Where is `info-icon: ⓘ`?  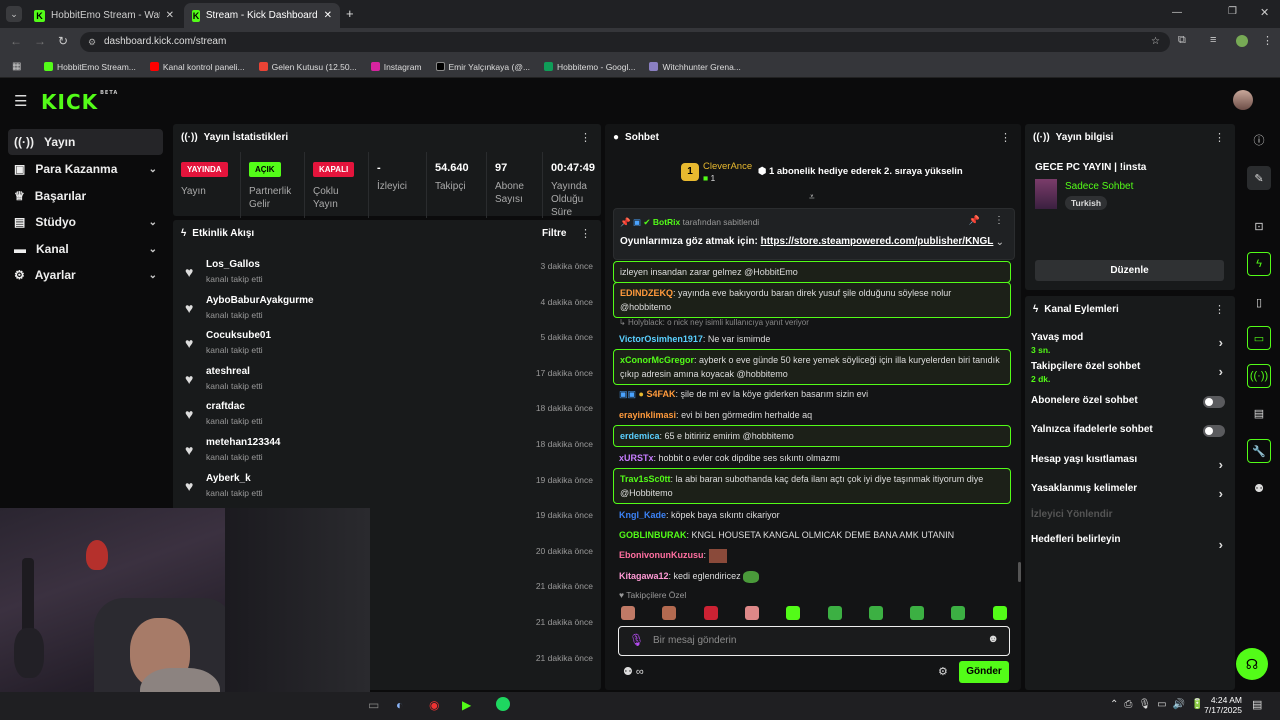 info-icon: ⓘ is located at coordinates (1259, 140).